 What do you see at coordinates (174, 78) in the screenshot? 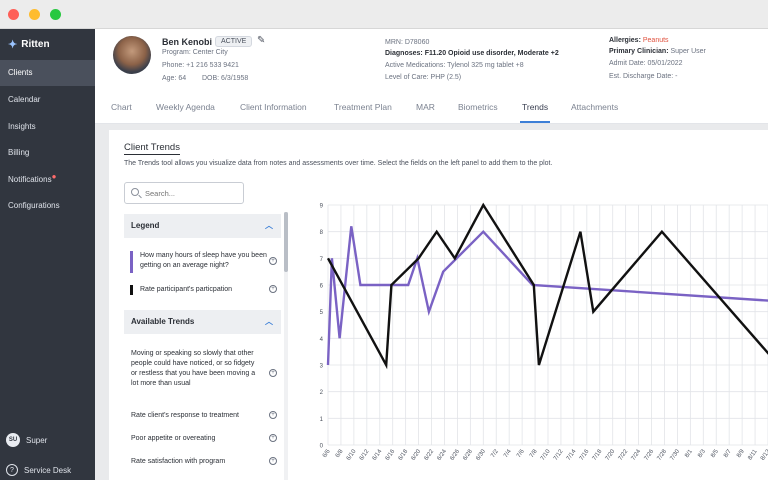
I see `patient-age: Age: 64` at bounding box center [174, 78].